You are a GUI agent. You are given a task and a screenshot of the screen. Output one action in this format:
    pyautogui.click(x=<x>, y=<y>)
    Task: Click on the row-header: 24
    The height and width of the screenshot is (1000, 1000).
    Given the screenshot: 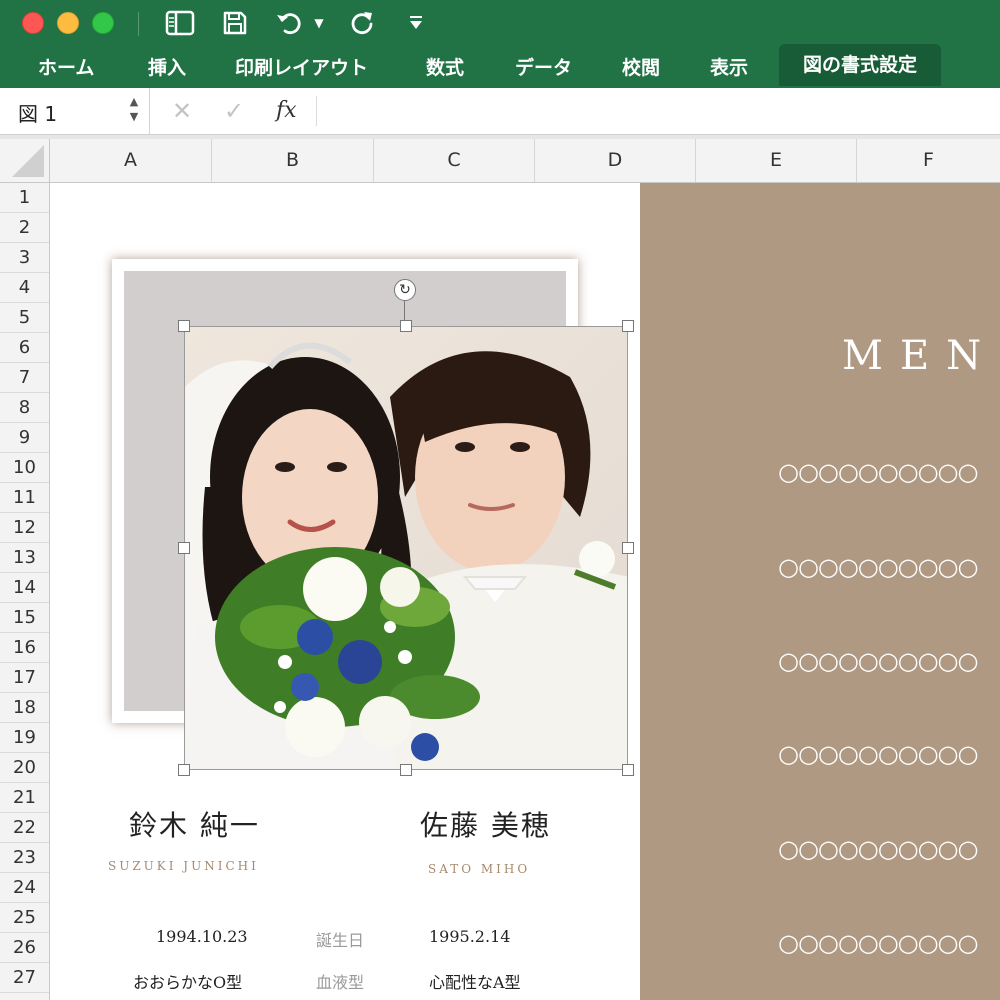 What is the action you would take?
    pyautogui.click(x=24, y=888)
    